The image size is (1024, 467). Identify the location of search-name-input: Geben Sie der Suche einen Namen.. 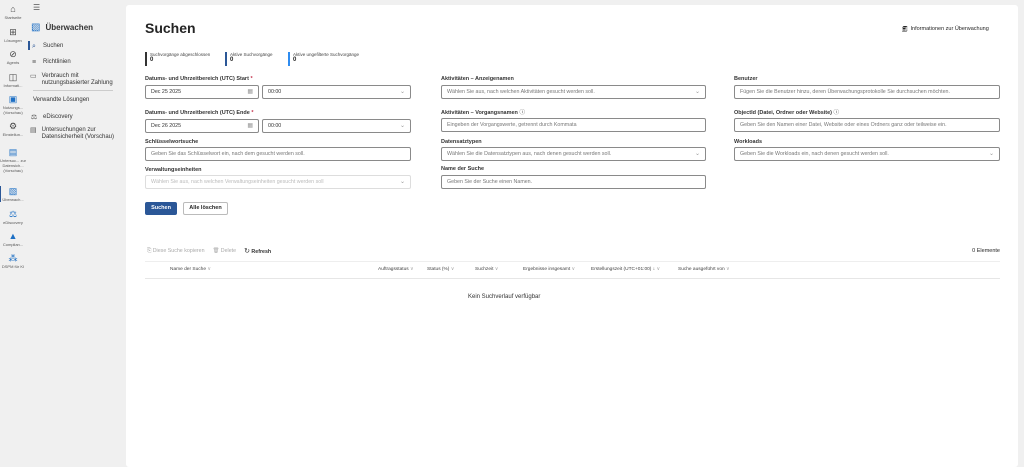
(573, 182).